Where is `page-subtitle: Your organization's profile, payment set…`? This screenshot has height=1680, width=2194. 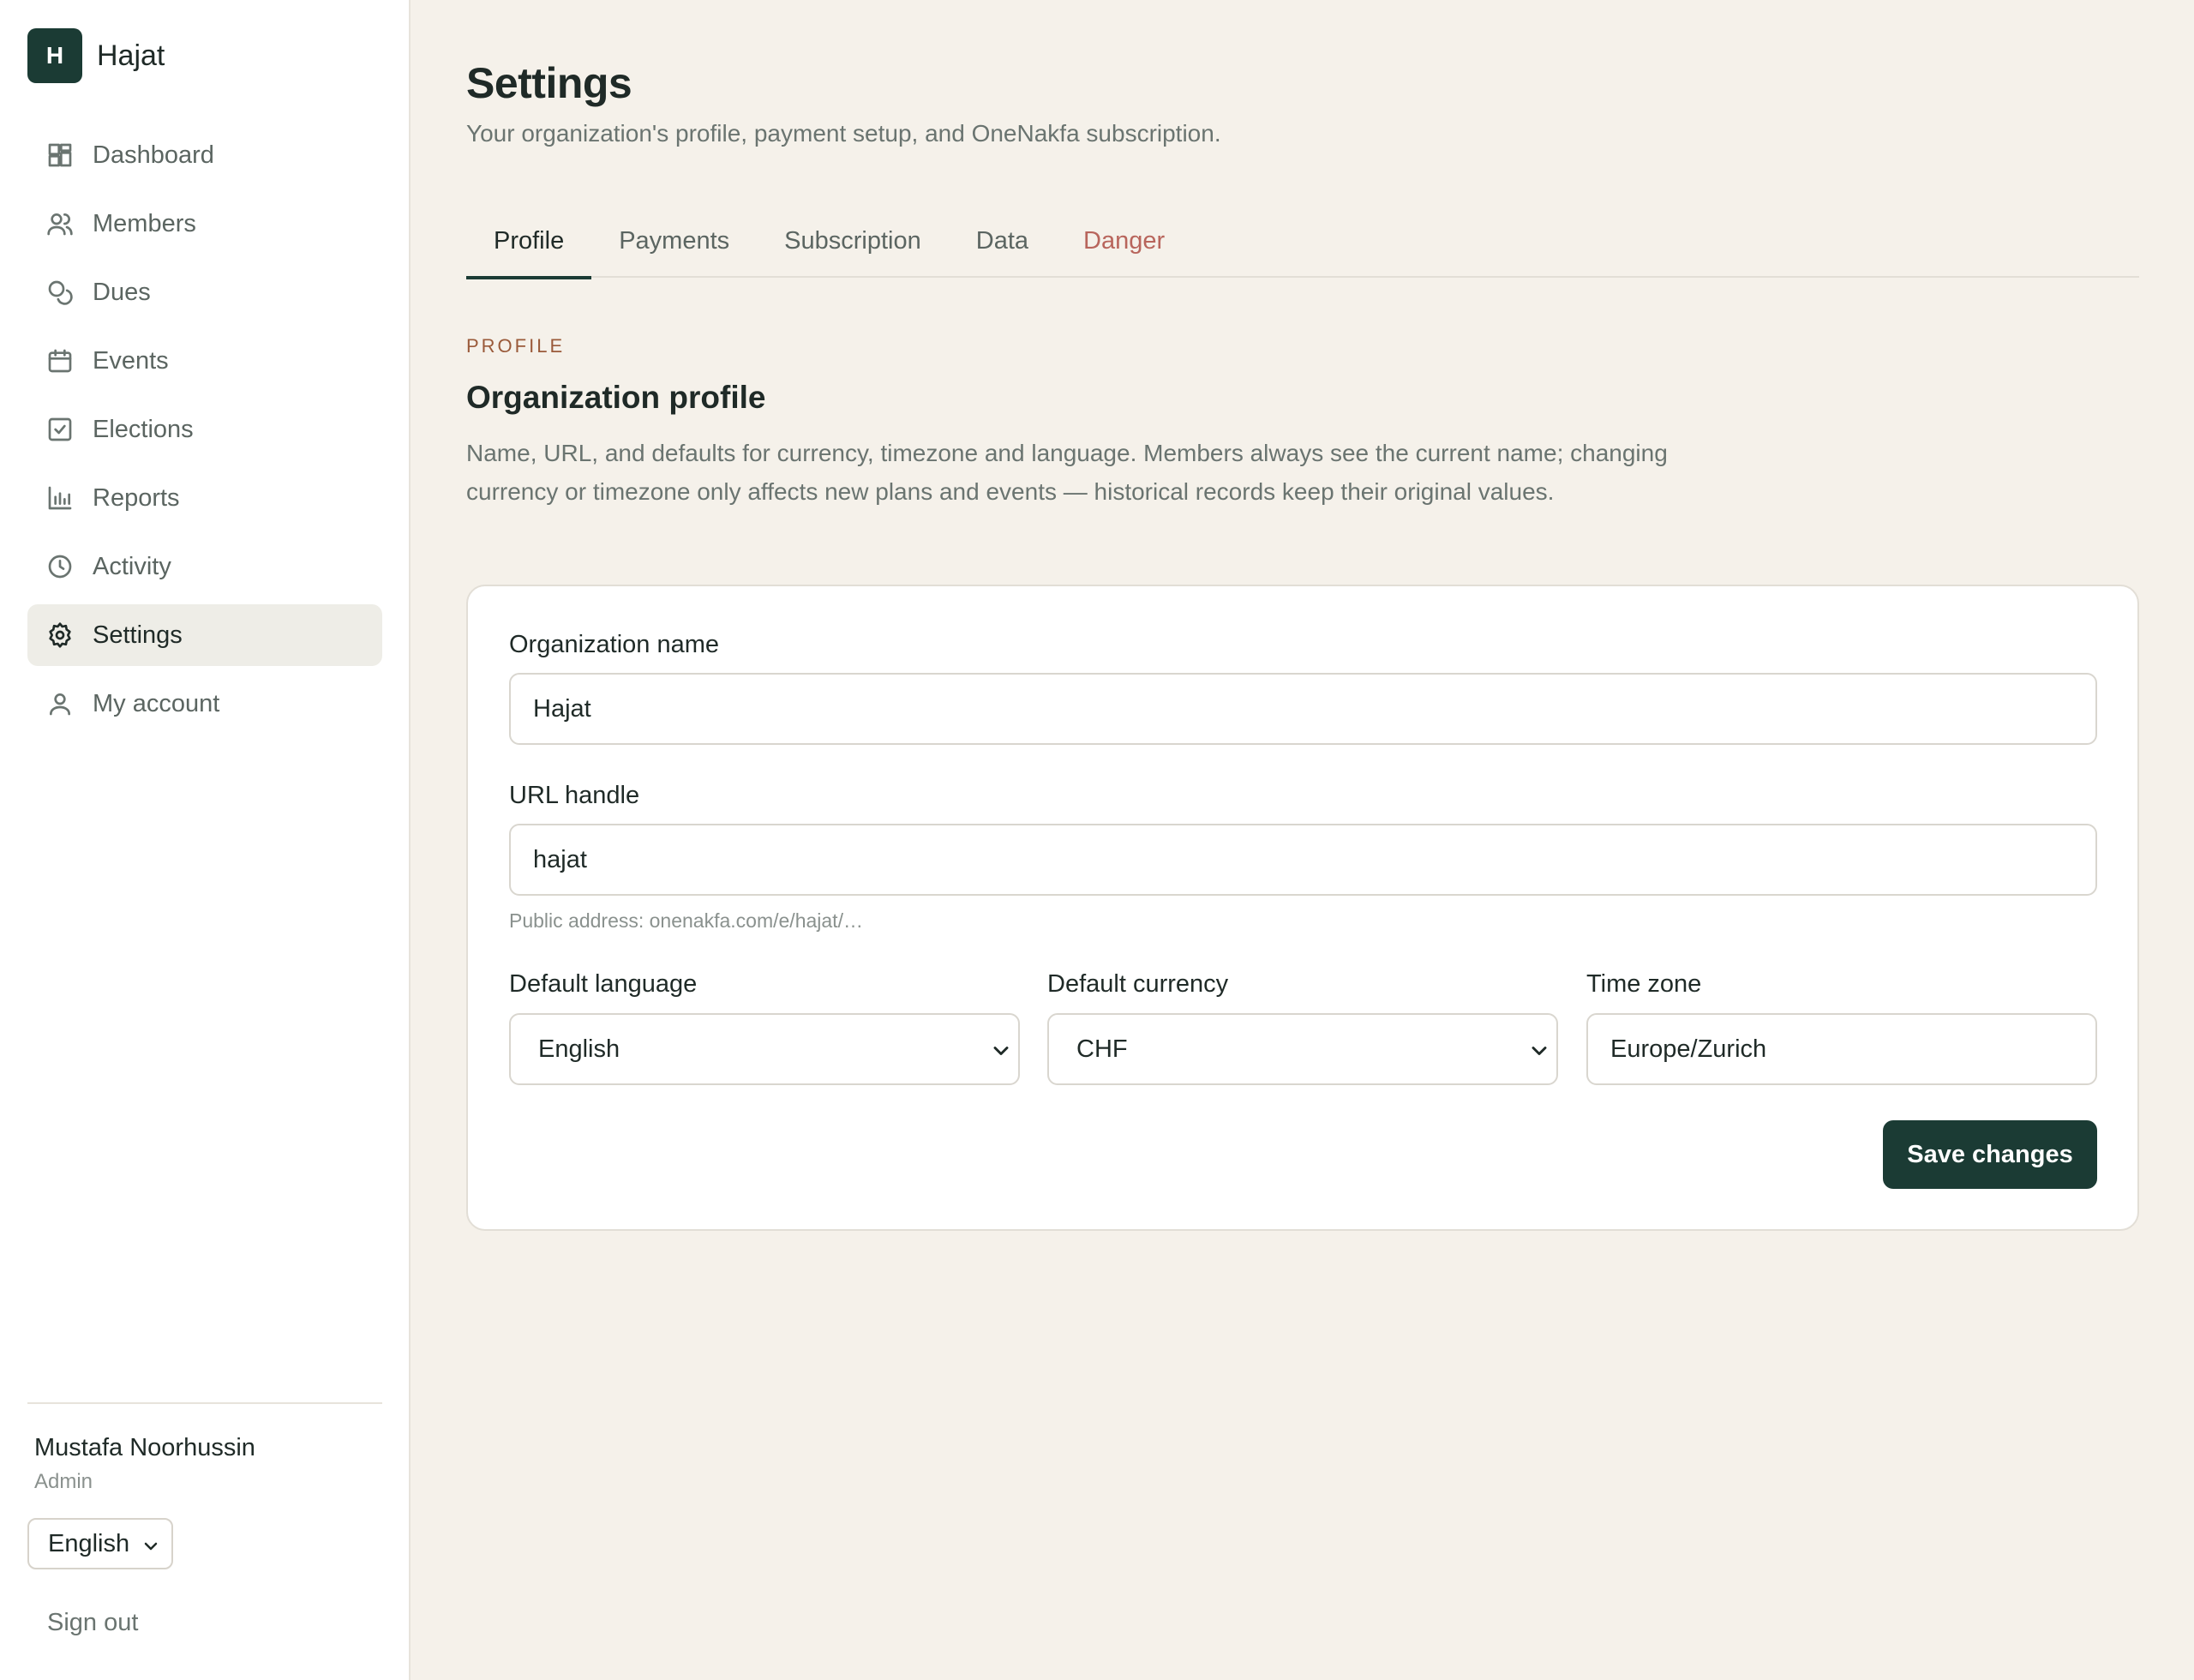
page-subtitle: Your organization's profile, payment set… is located at coordinates (843, 133).